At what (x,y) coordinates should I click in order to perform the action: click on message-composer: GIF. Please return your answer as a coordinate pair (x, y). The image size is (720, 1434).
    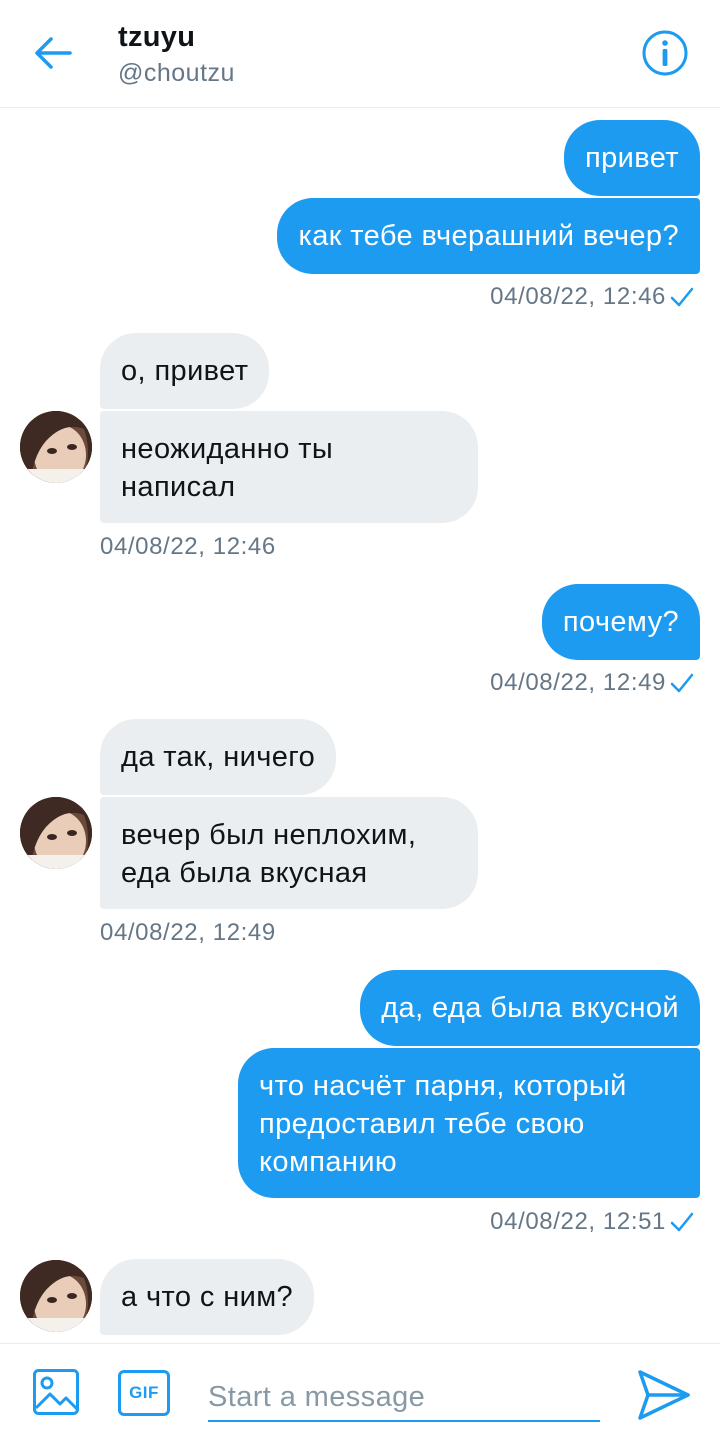
    Looking at the image, I should click on (360, 1388).